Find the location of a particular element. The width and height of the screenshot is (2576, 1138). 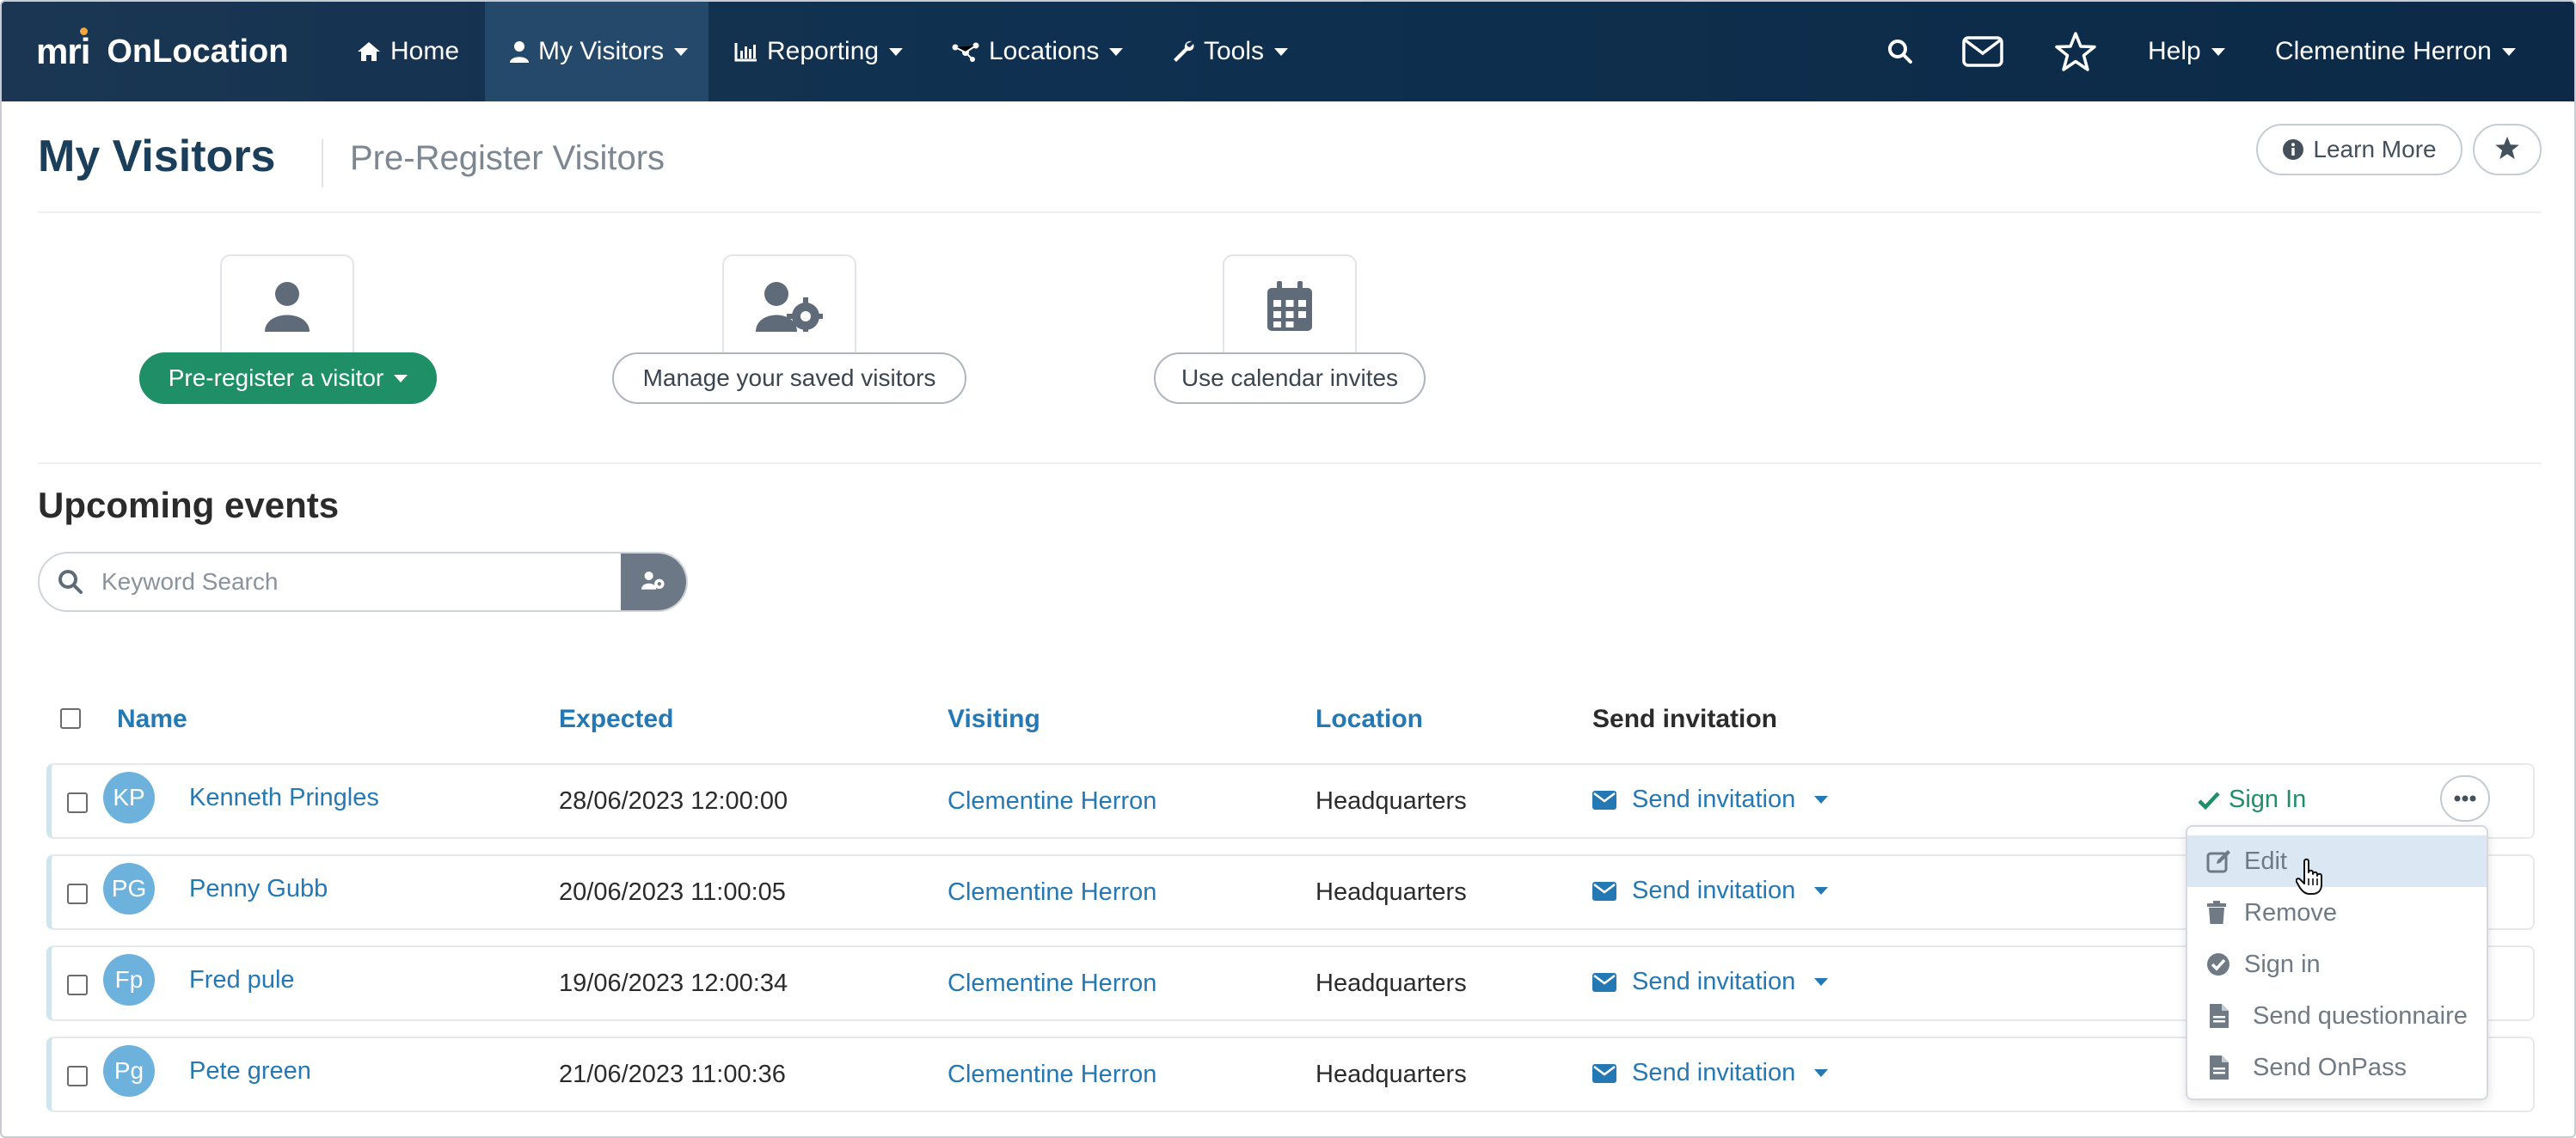

sign-in-link: Sign In is located at coordinates (2252, 800).